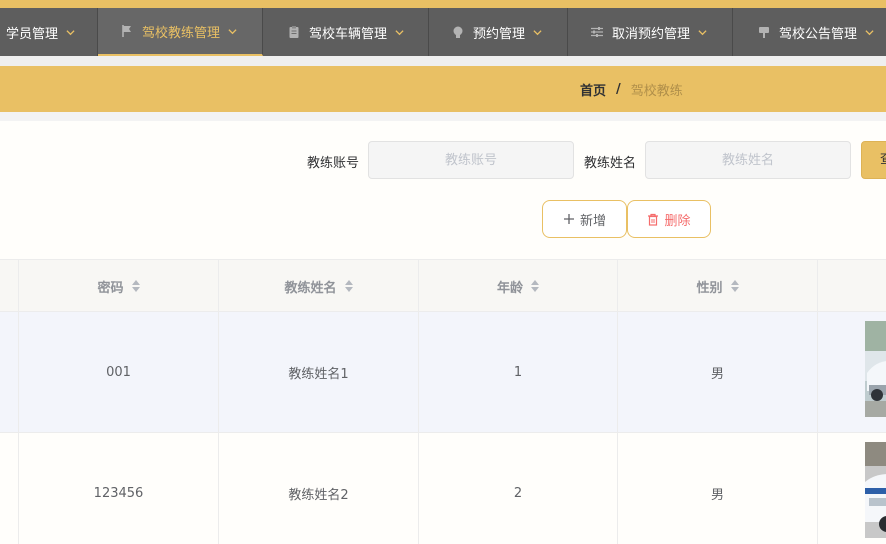 This screenshot has height=544, width=886. I want to click on nav-item-coach-management: 驾校教练管理, so click(180, 32).